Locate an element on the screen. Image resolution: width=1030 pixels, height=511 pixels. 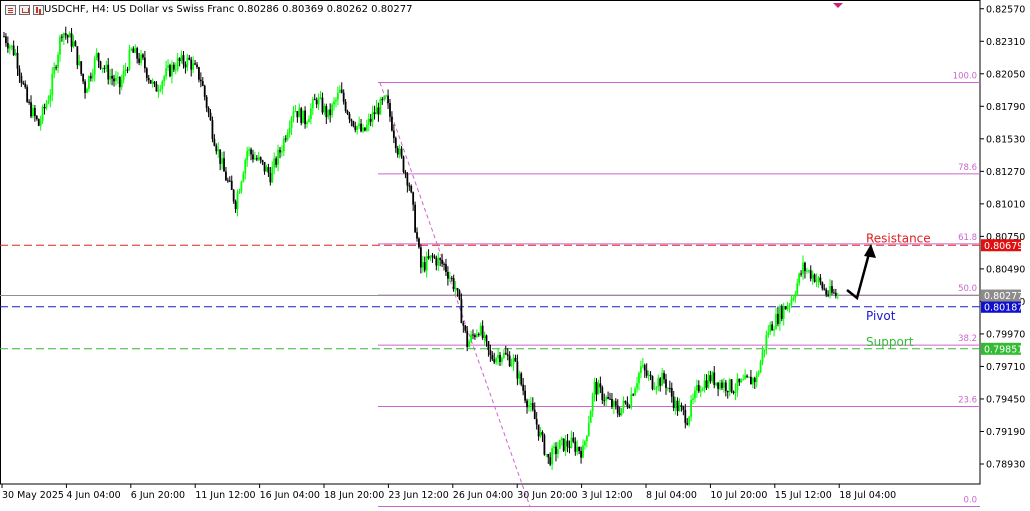
y-tick-label: 0.78930 is located at coordinates (1005, 464).